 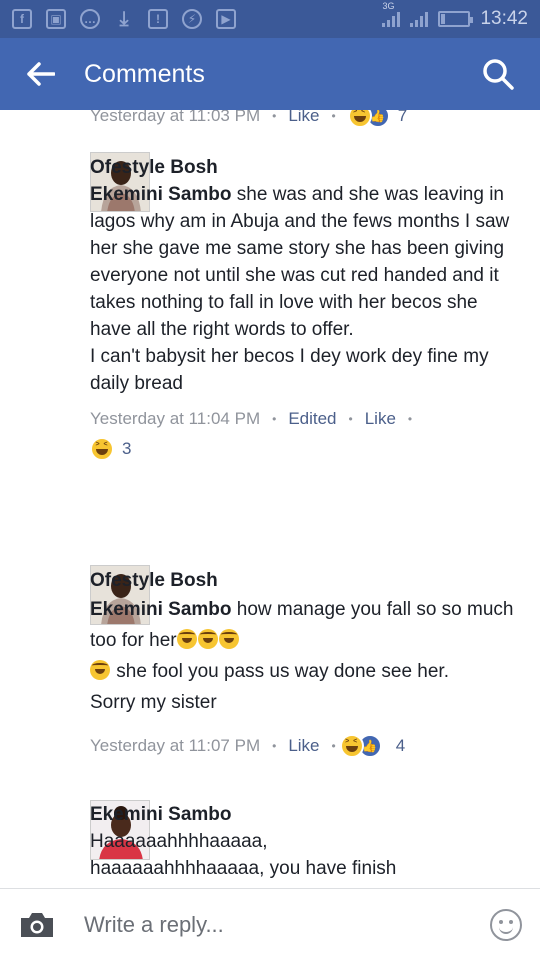 What do you see at coordinates (504, 18) in the screenshot?
I see `clock: 13:42` at bounding box center [504, 18].